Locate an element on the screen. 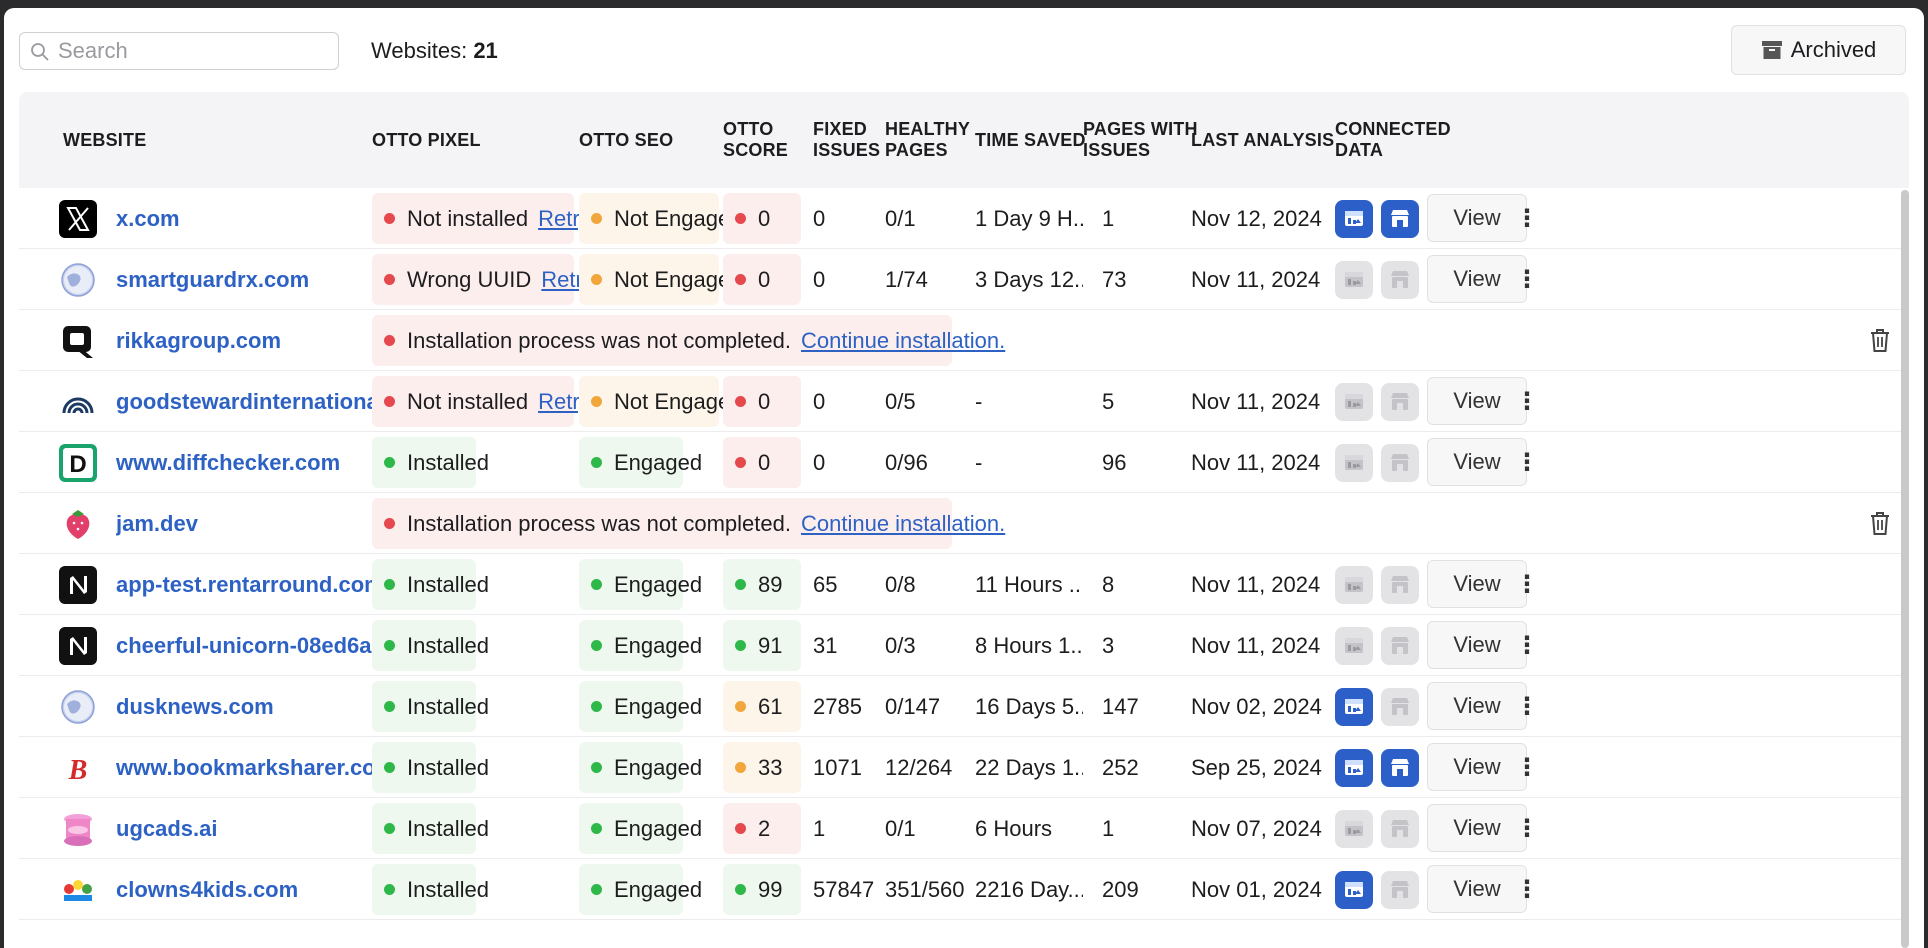  header-pages-with-issues: PAGES WITH ISSUES is located at coordinates (1140, 140).